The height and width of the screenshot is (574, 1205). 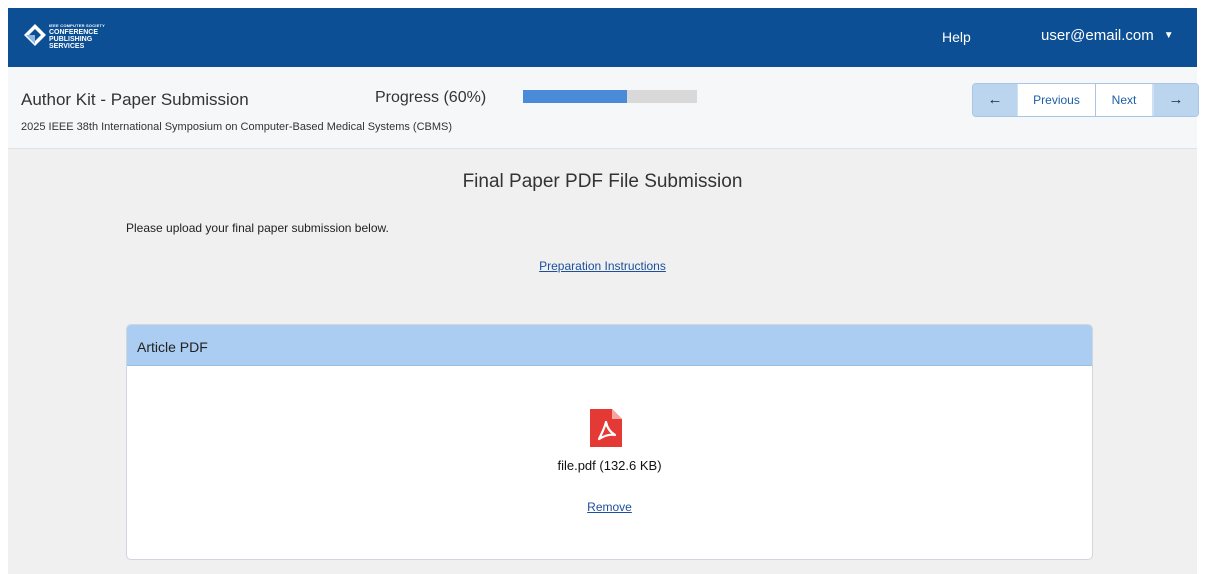 I want to click on logo-text-line1: CONFERENCE, so click(x=74, y=32).